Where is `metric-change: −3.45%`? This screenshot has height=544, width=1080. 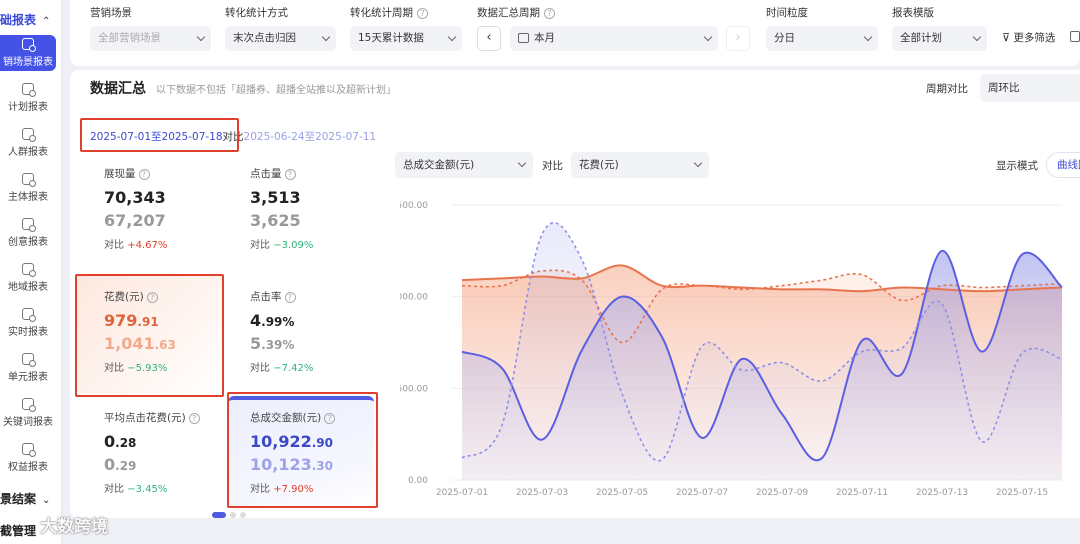 metric-change: −3.45% is located at coordinates (147, 489).